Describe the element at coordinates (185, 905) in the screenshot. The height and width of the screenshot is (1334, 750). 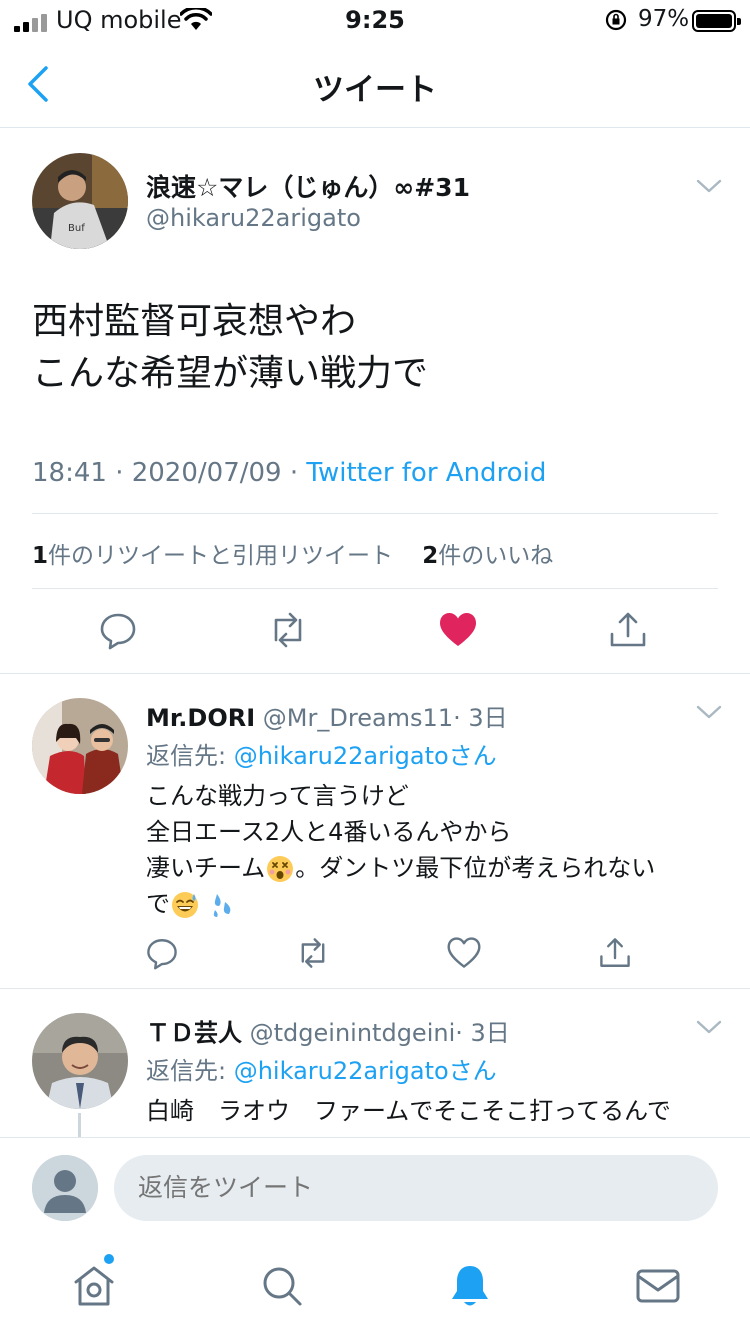
I see `sweat-smile-emoji-icon` at that location.